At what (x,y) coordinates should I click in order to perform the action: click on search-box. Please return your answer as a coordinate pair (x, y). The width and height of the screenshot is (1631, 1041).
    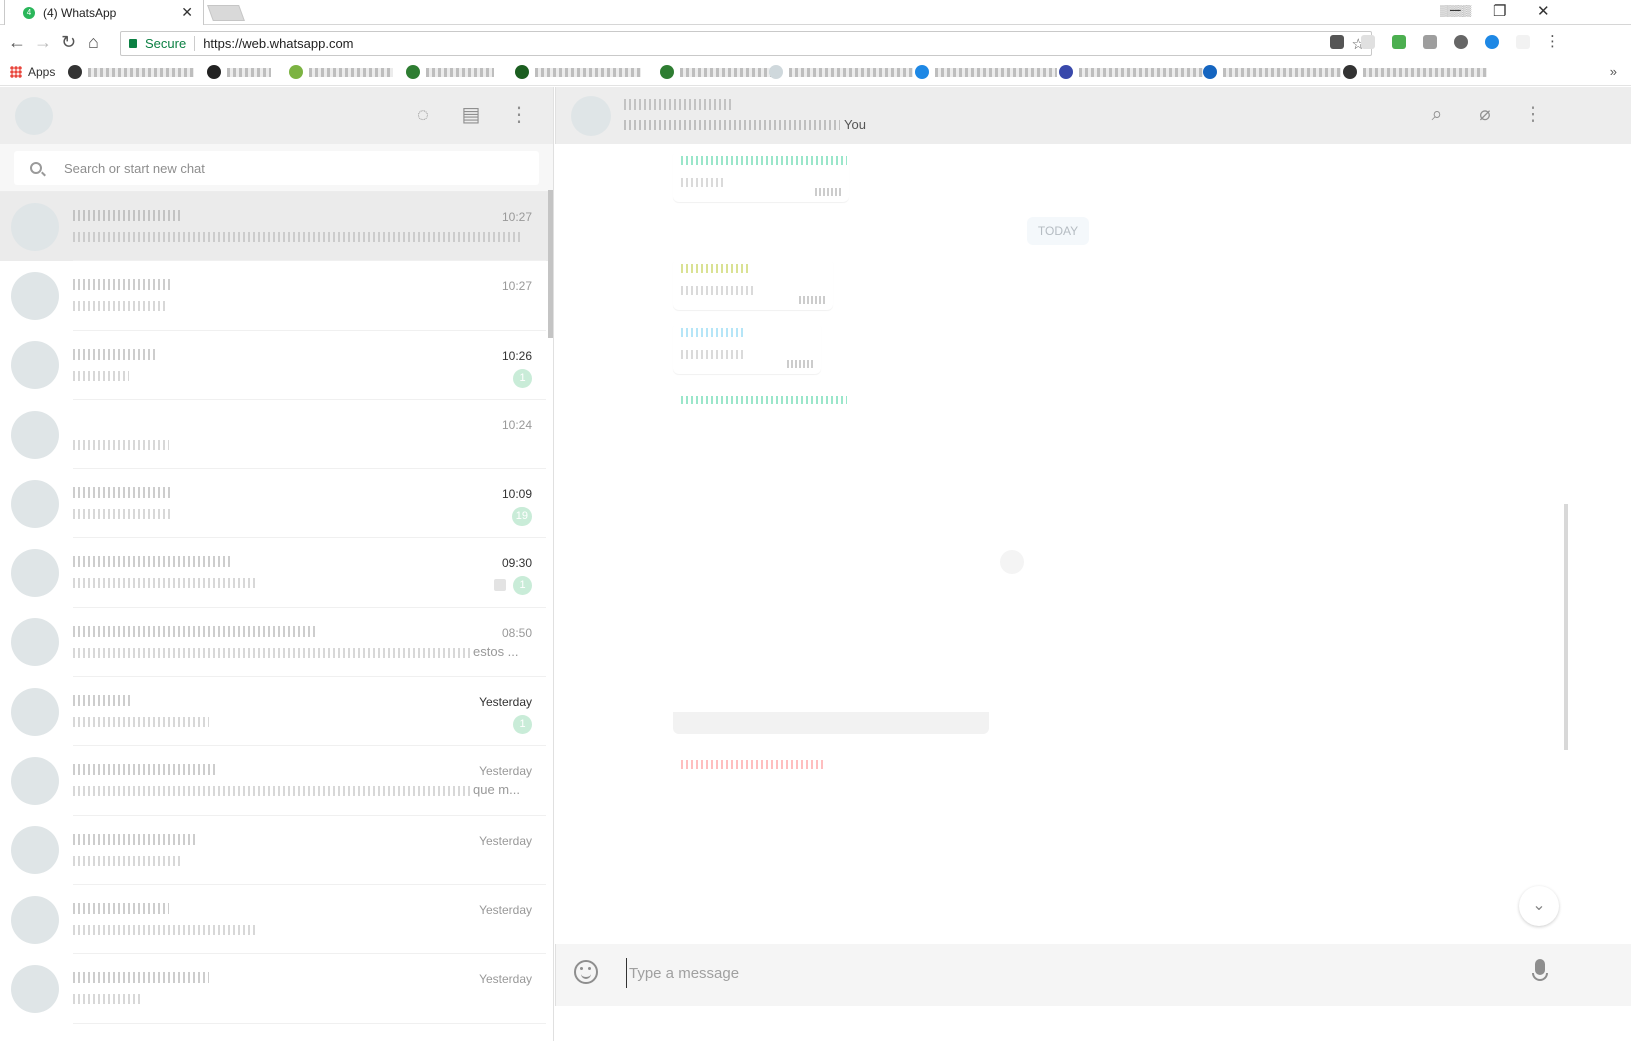
    Looking at the image, I should click on (276, 168).